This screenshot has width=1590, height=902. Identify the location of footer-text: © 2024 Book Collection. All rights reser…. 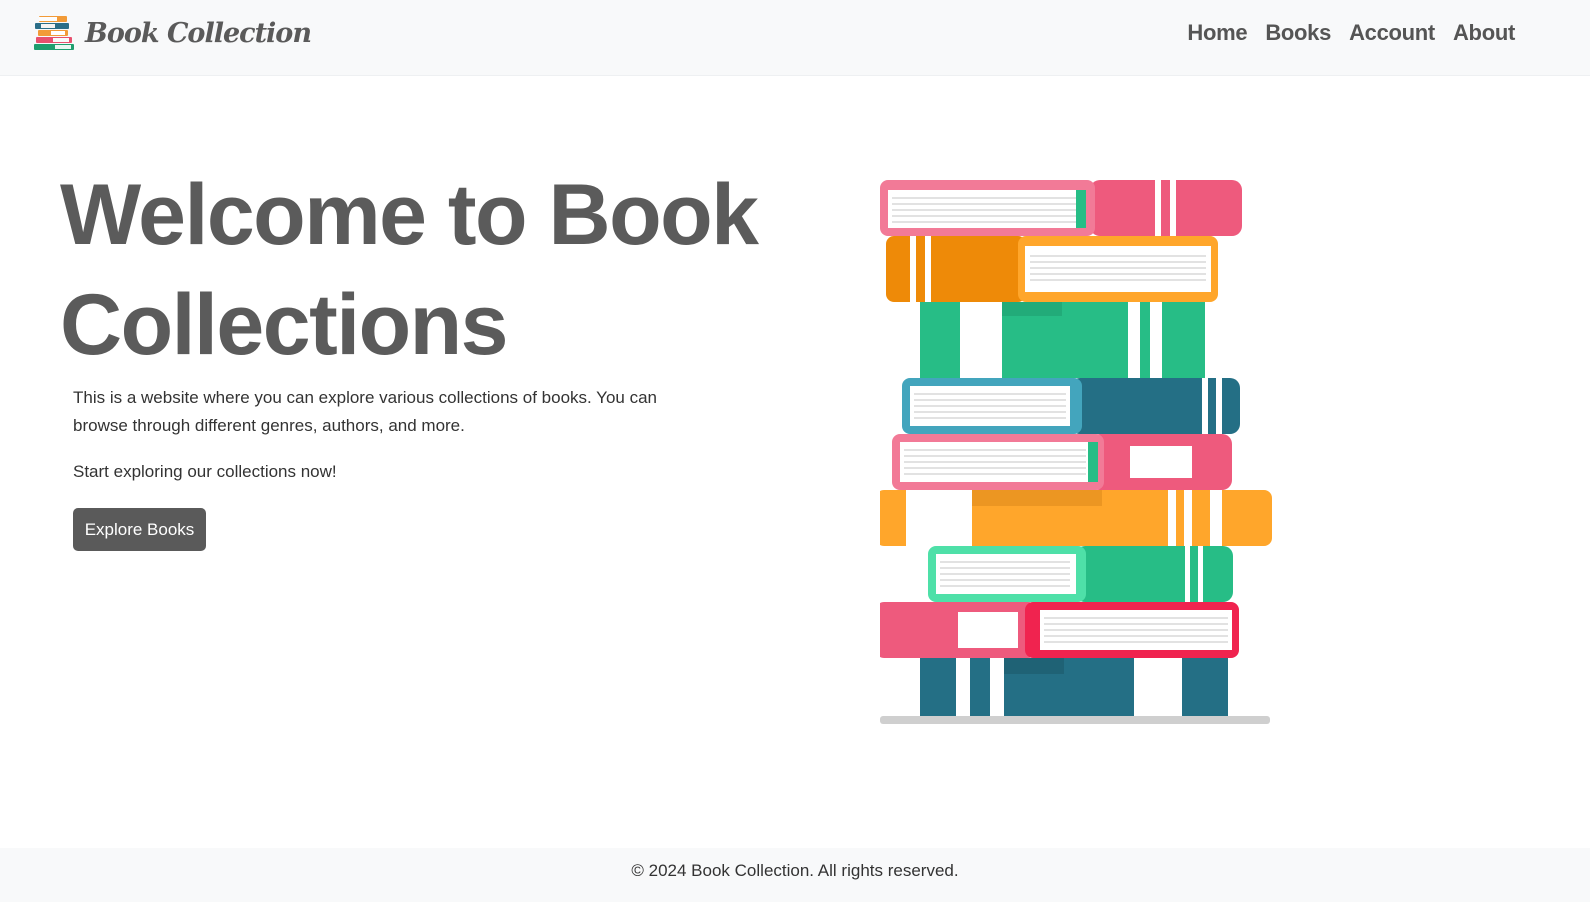
(795, 870).